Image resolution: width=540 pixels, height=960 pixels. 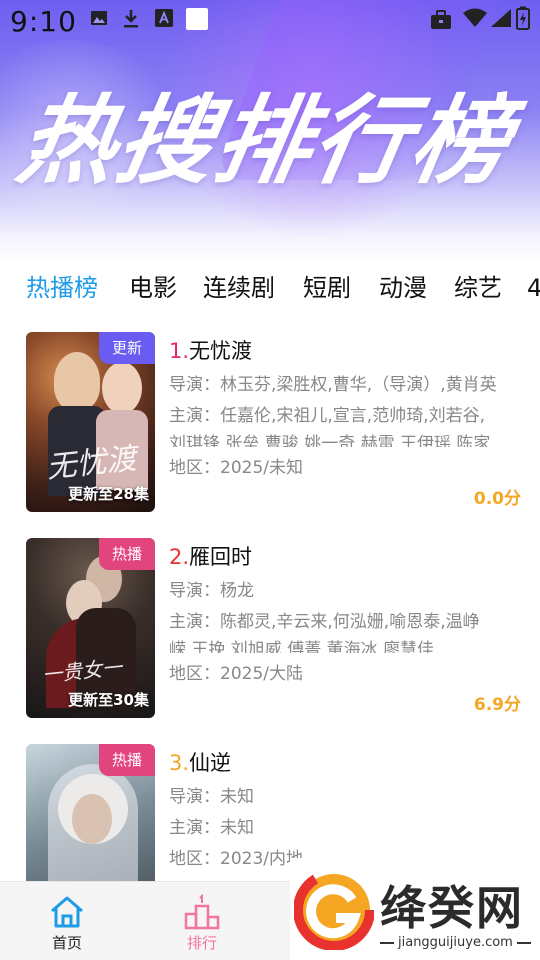 I want to click on nav-ranking-label: 排行, so click(x=201, y=943).